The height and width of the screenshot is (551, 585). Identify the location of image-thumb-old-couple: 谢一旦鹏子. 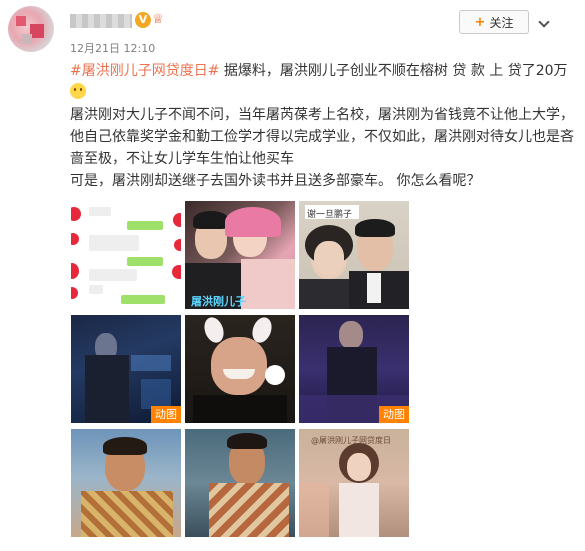
(354, 255).